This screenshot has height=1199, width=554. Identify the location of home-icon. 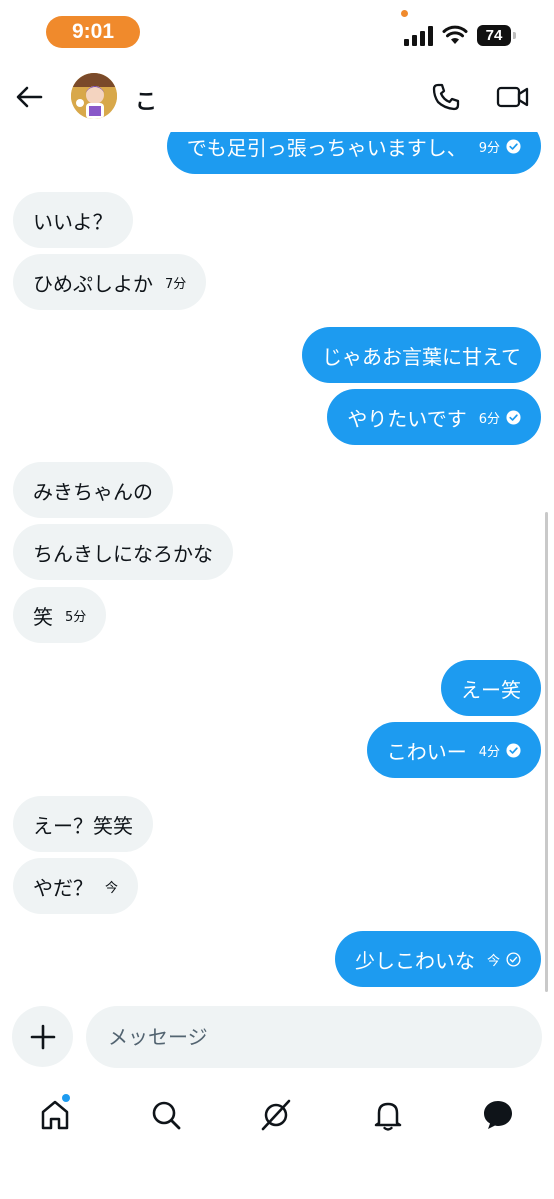
(55, 1115).